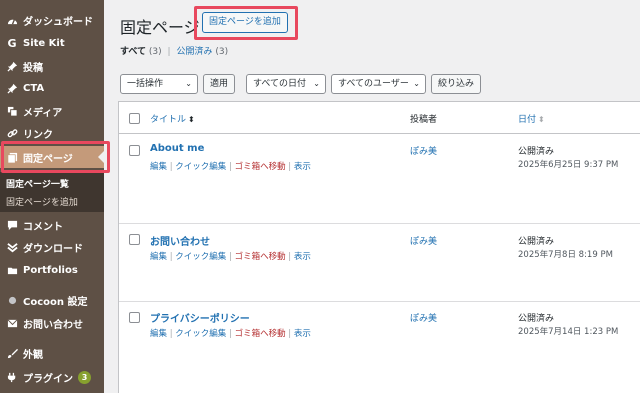 This screenshot has height=393, width=640. I want to click on menu-label: ダウンロード, so click(53, 249).